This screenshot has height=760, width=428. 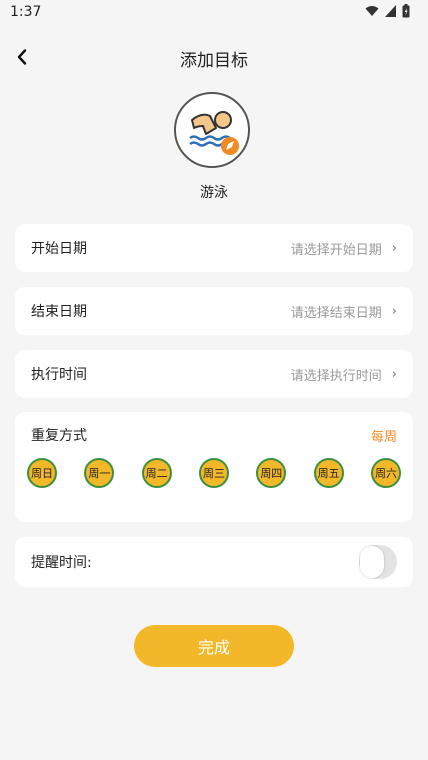 I want to click on nav-bar: 添加目标, so click(x=214, y=57).